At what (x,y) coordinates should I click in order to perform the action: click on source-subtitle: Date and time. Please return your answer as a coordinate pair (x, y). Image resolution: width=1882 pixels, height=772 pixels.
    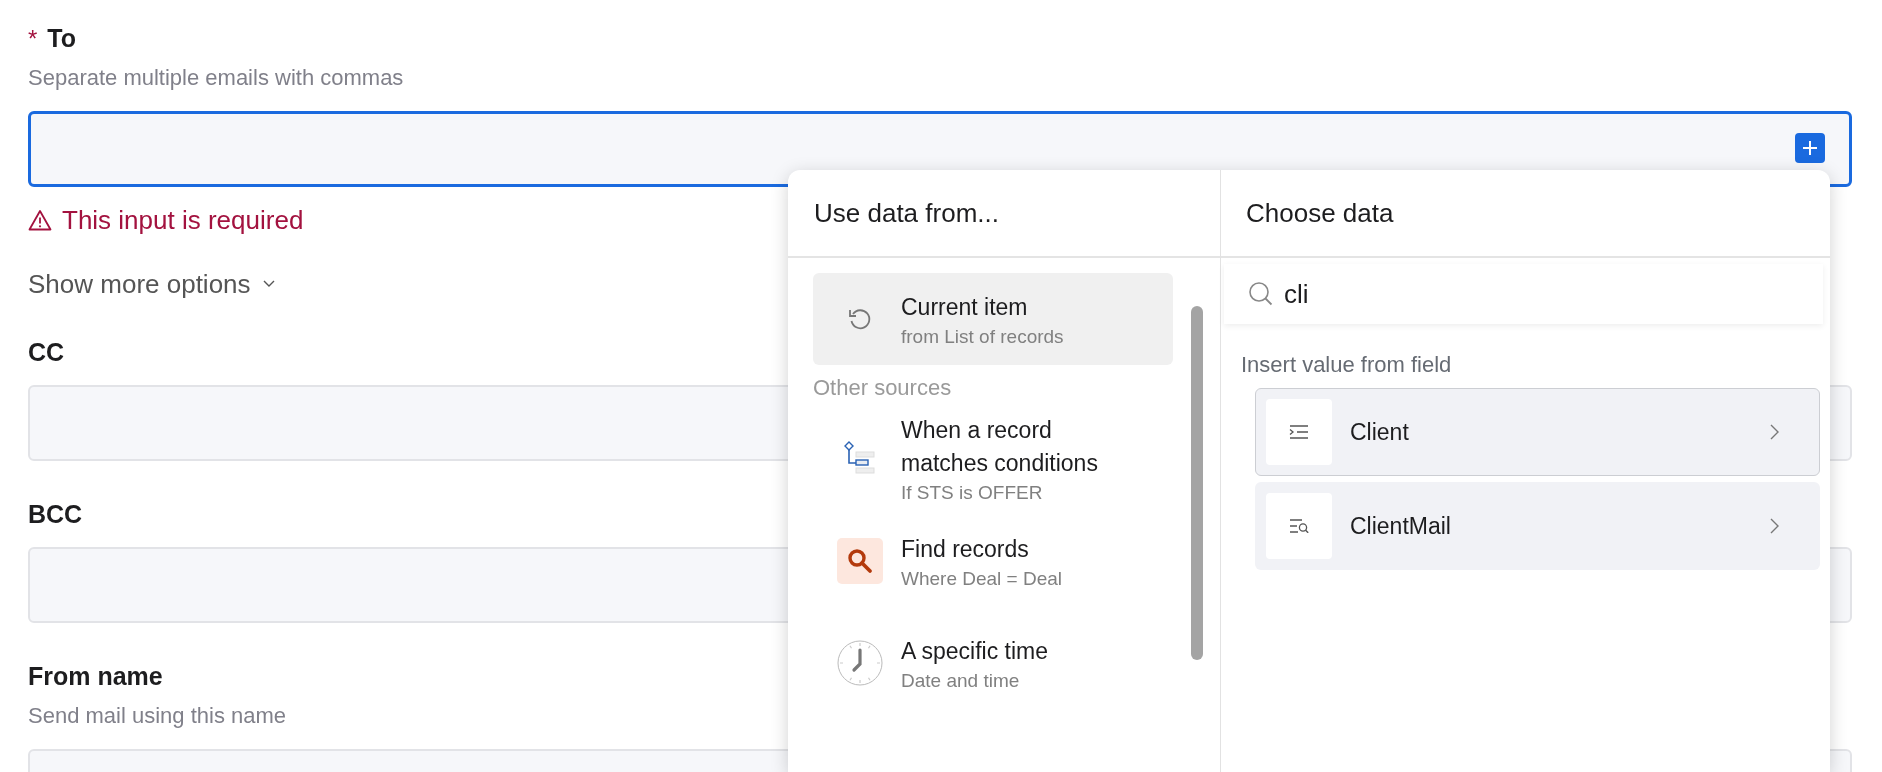
    Looking at the image, I should click on (961, 680).